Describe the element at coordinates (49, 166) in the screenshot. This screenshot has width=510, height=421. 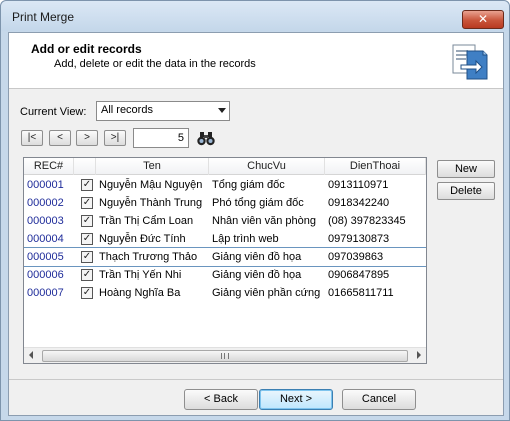
I see `column-header-rec: REC#` at that location.